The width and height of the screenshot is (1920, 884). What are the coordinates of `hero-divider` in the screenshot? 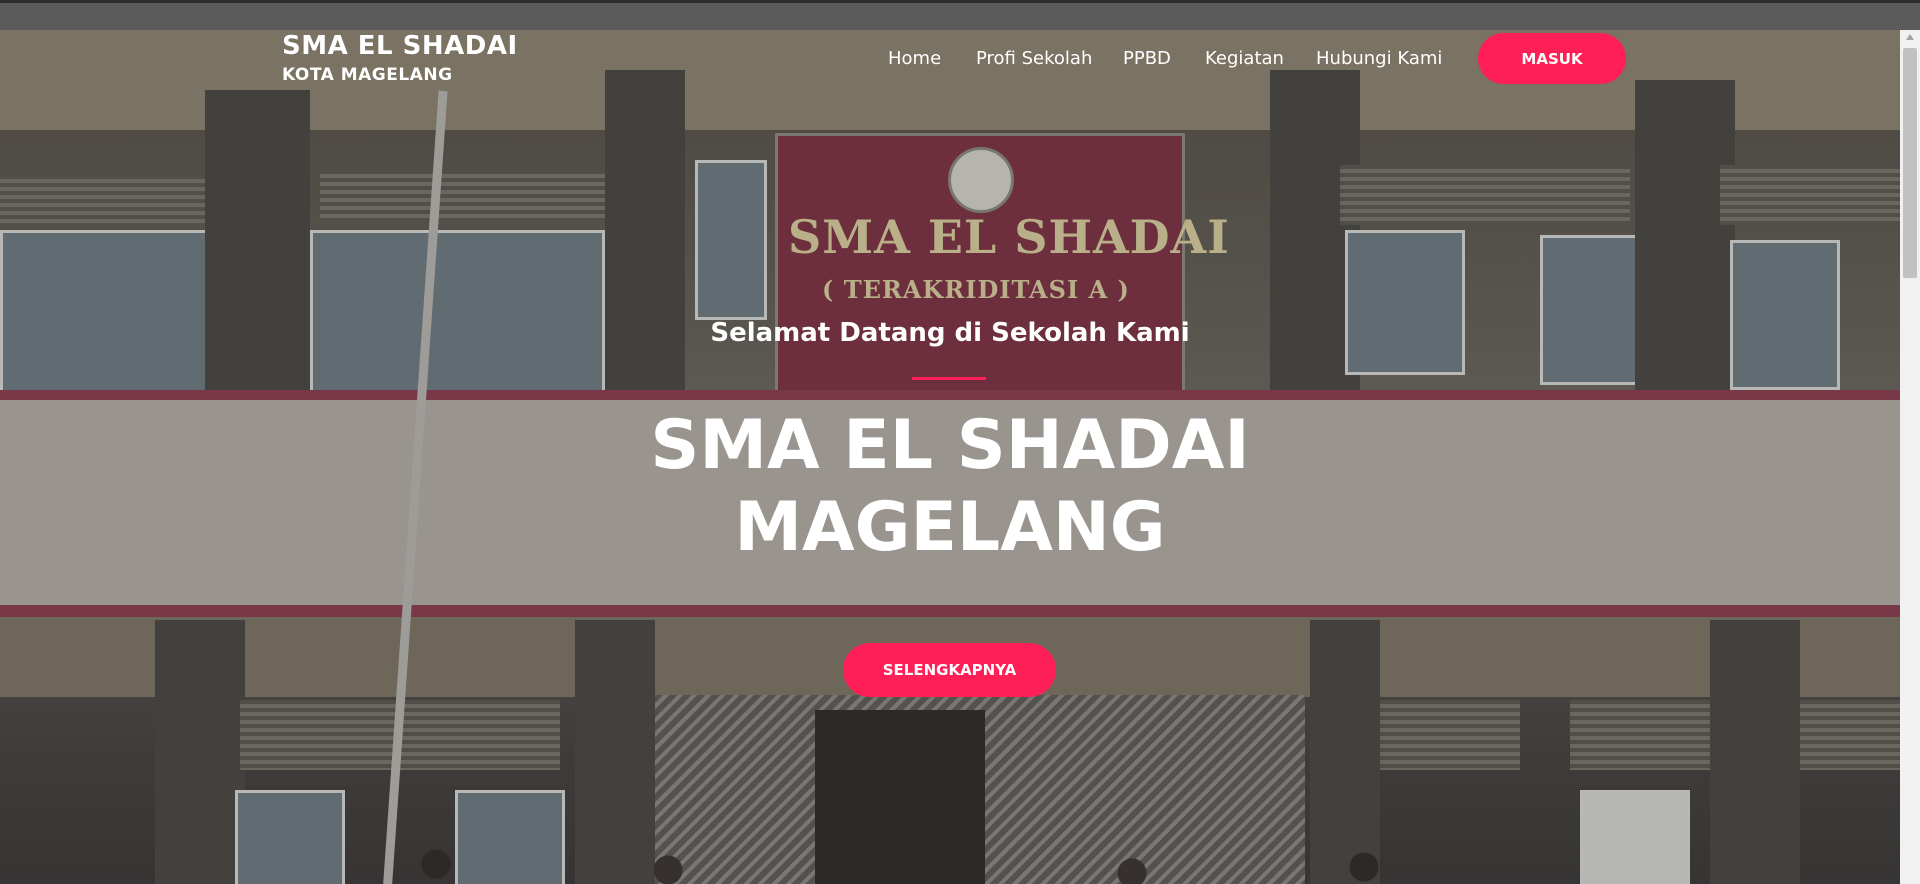 It's located at (949, 378).